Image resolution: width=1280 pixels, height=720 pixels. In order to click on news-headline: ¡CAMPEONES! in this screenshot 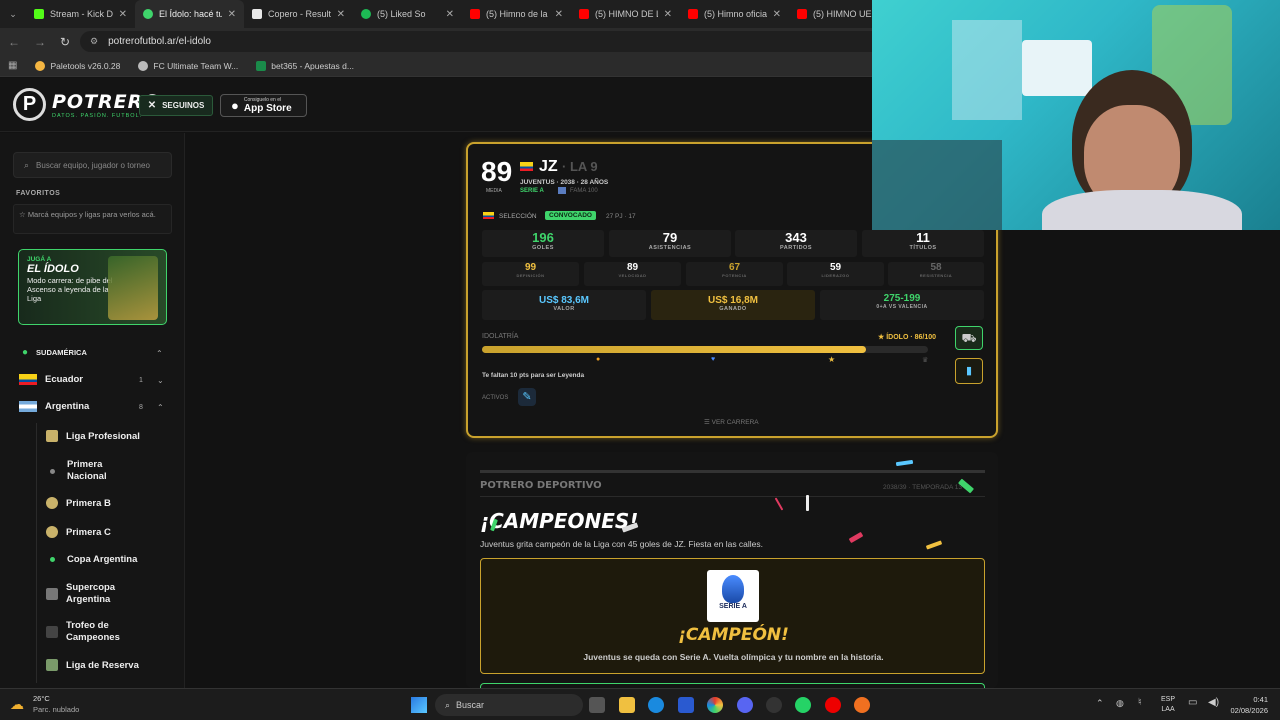, I will do `click(559, 521)`.